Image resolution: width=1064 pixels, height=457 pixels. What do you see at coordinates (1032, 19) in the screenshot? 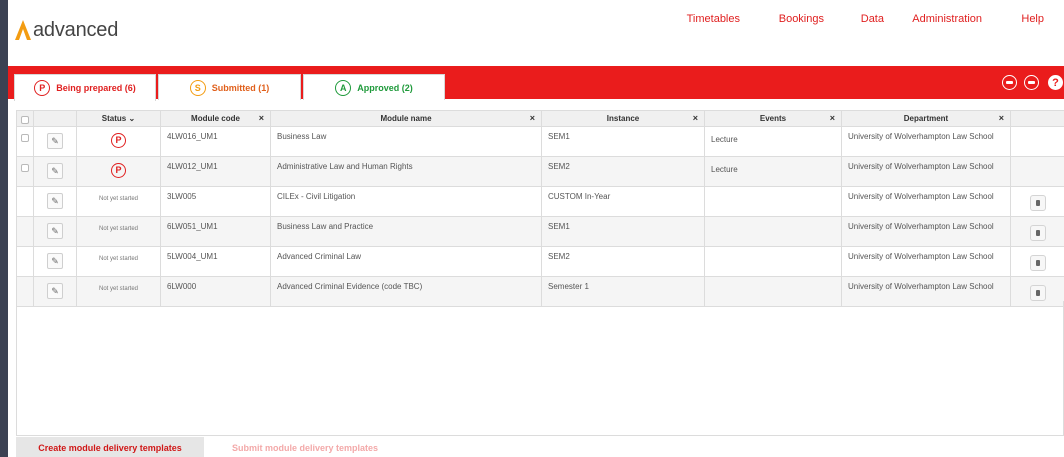
I see `nav-help: Help` at bounding box center [1032, 19].